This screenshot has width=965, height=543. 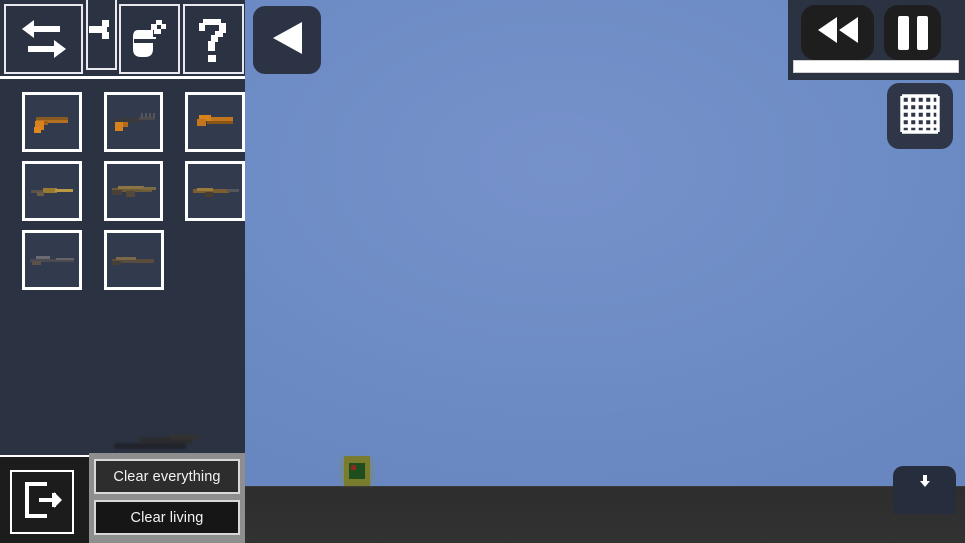 I want to click on next-tool-button, so click(x=101, y=35).